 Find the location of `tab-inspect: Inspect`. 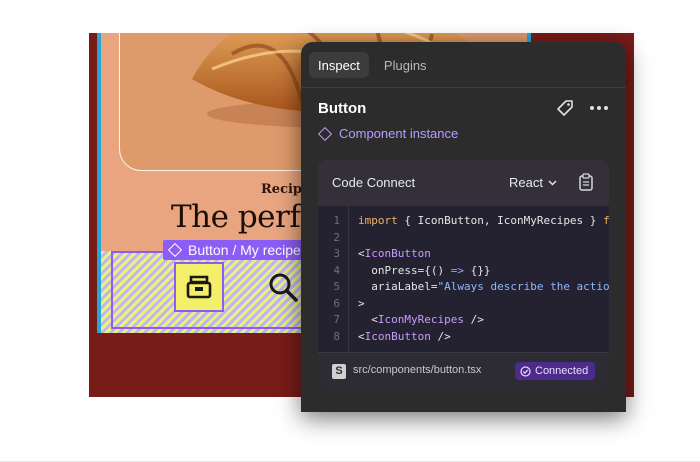

tab-inspect: Inspect is located at coordinates (339, 65).